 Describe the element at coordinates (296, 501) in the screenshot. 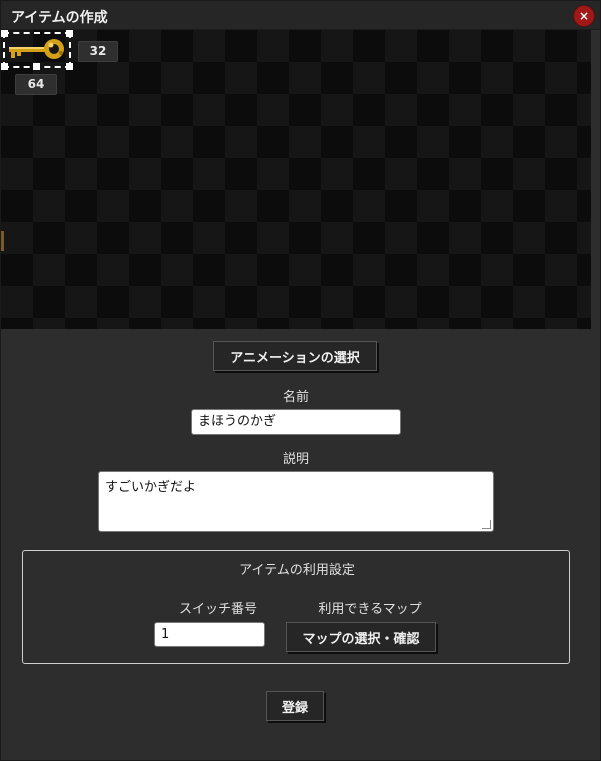

I see `description-textarea: すごいかぎだよ` at that location.